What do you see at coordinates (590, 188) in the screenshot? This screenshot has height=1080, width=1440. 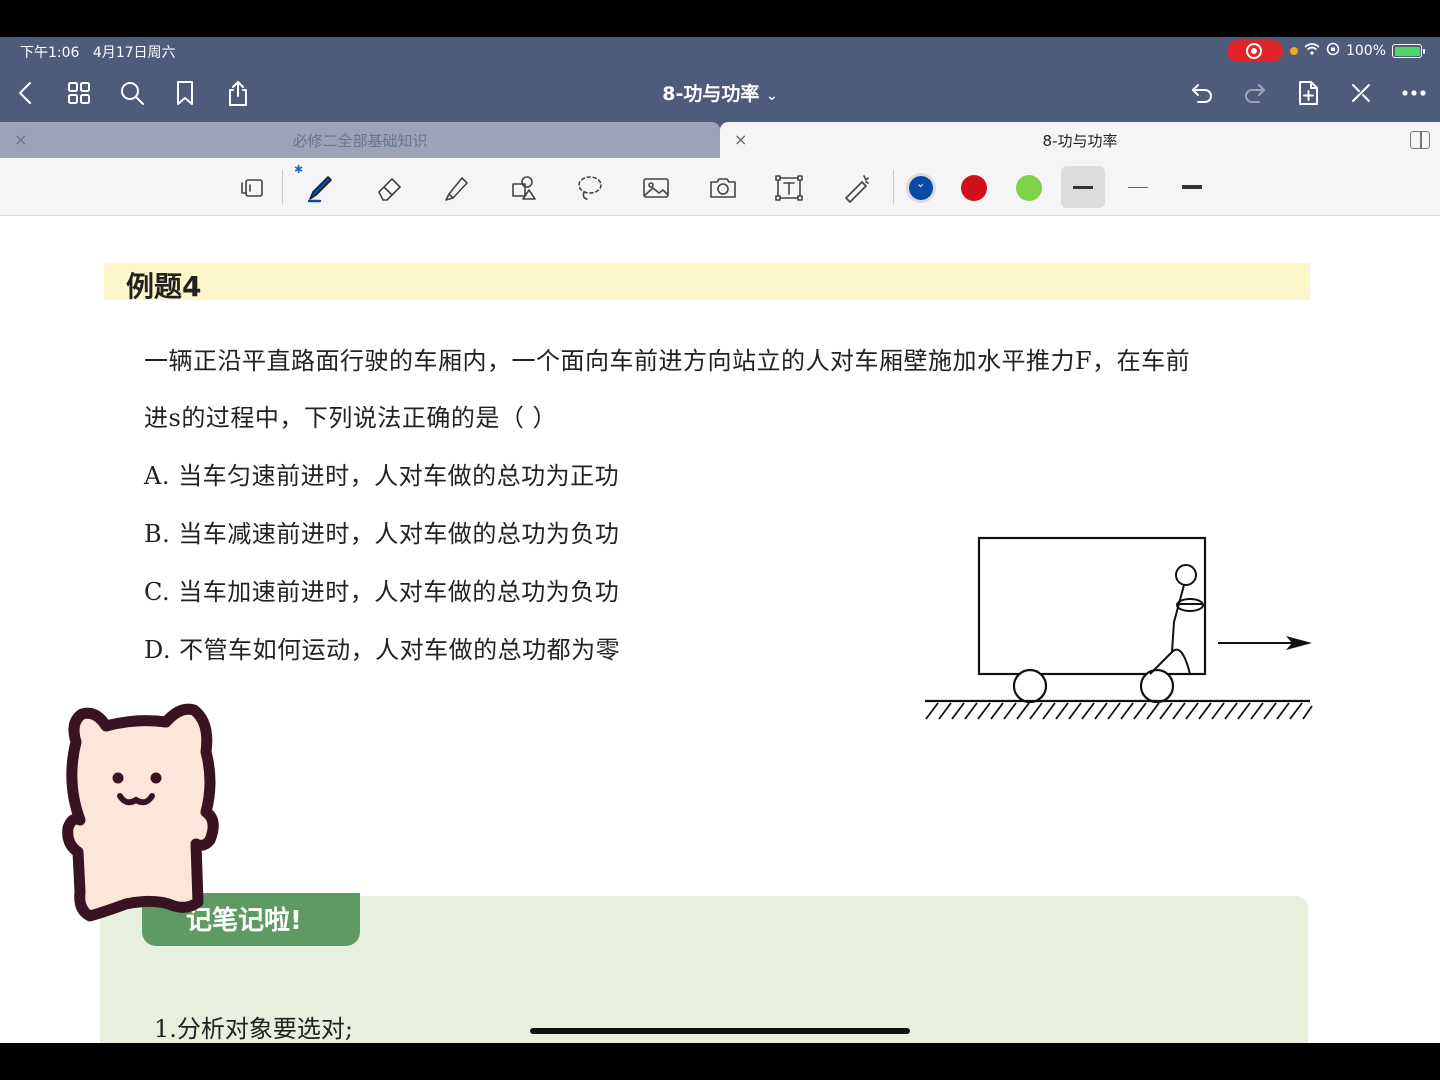 I see `lasso-icon` at bounding box center [590, 188].